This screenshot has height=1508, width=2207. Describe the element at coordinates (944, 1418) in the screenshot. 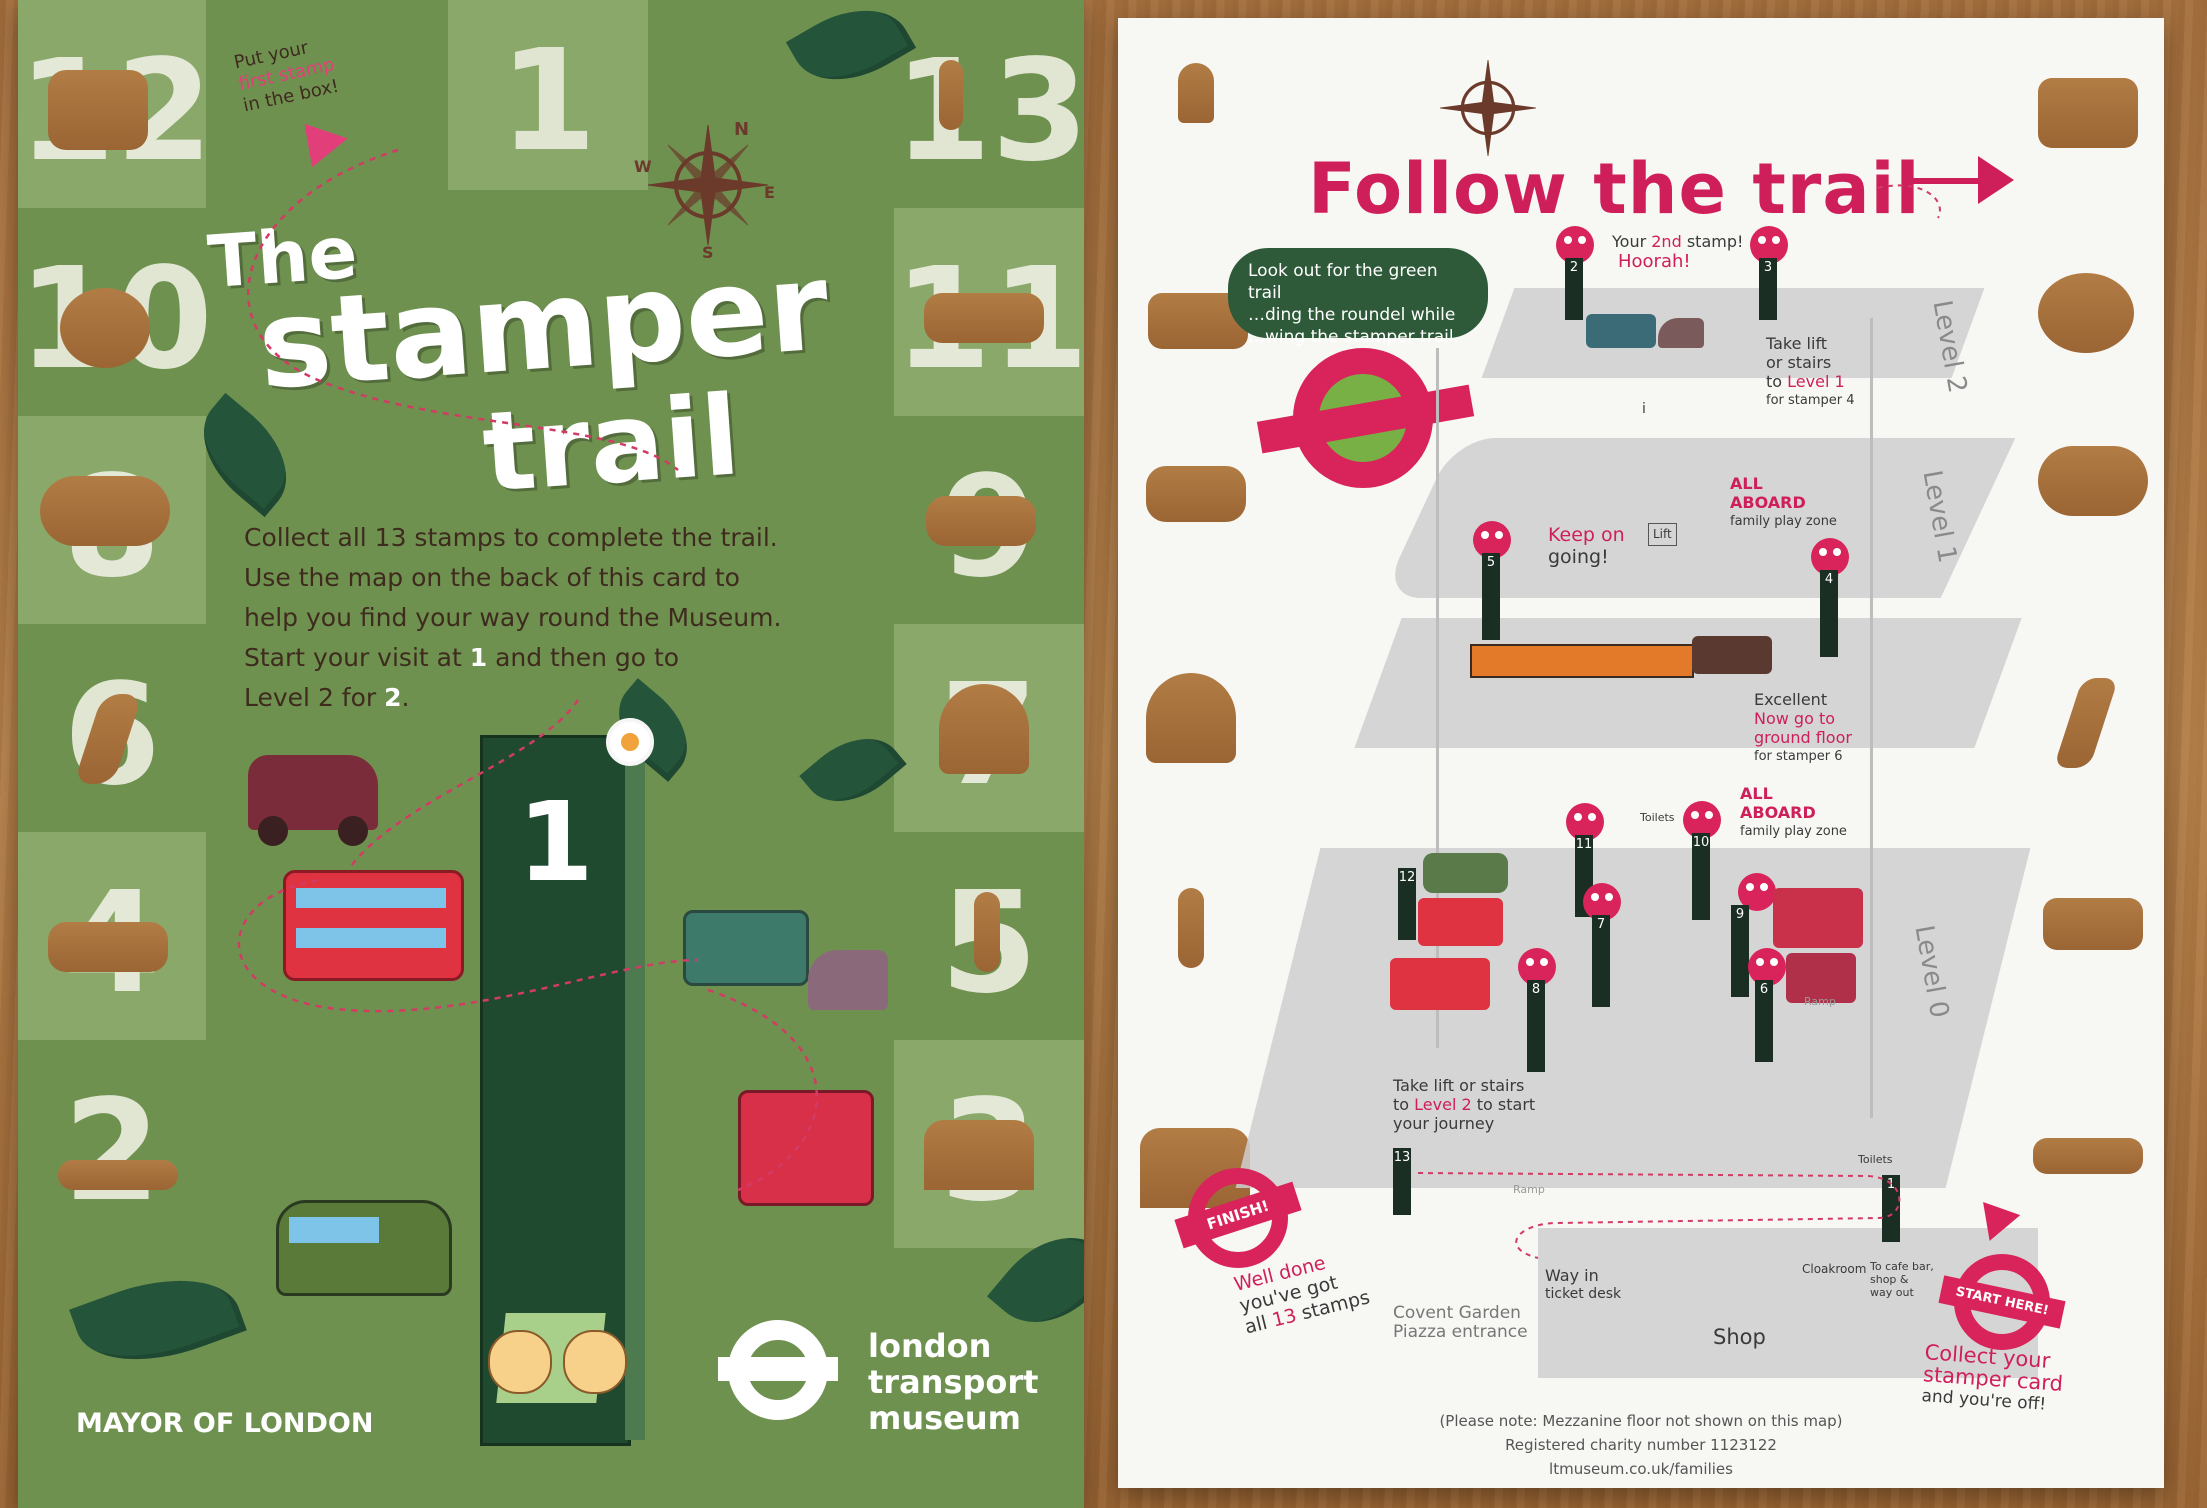

I see `brand-line: museum` at that location.